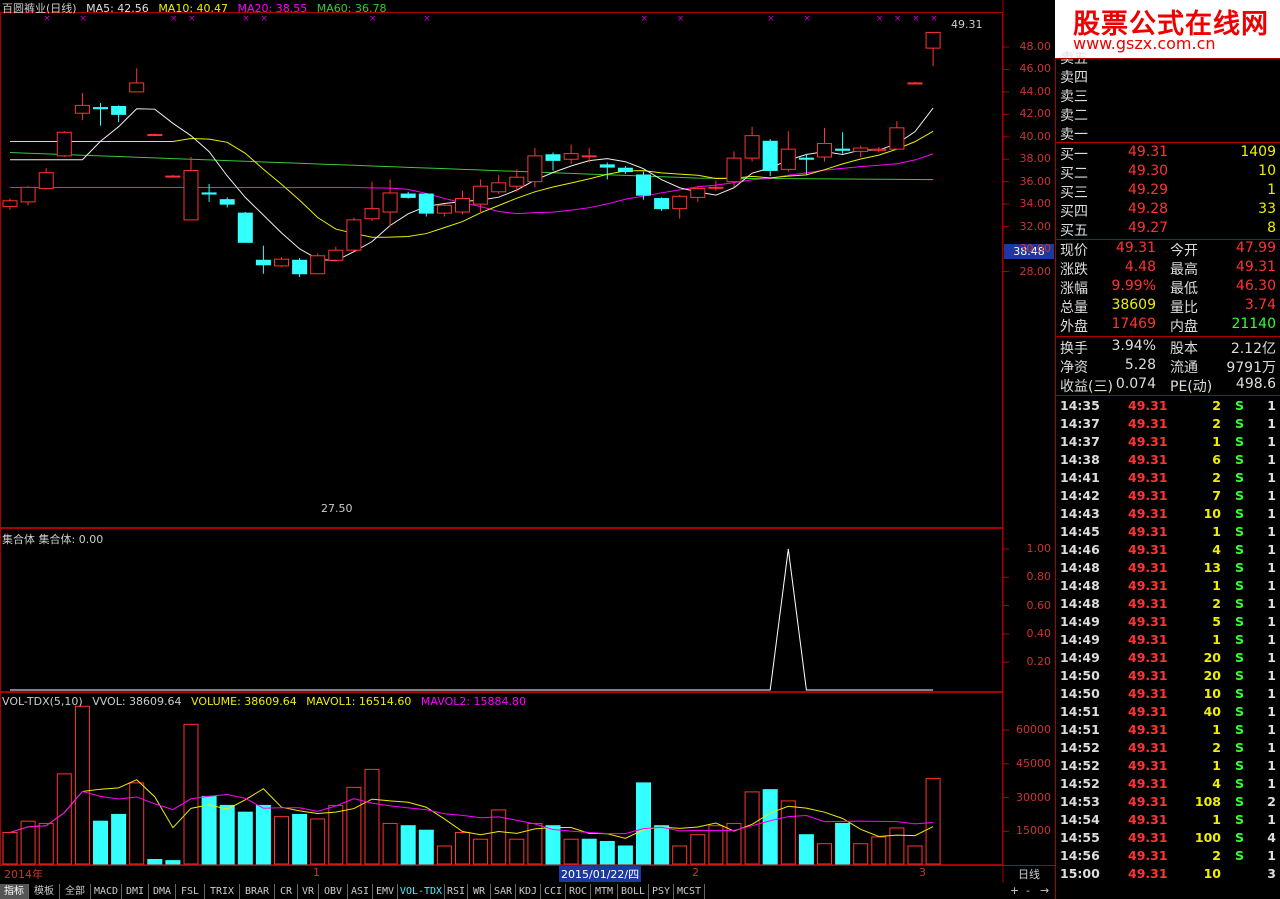 This screenshot has width=1280, height=899. Describe the element at coordinates (14, 891) in the screenshot. I see `tab--: 指标` at that location.